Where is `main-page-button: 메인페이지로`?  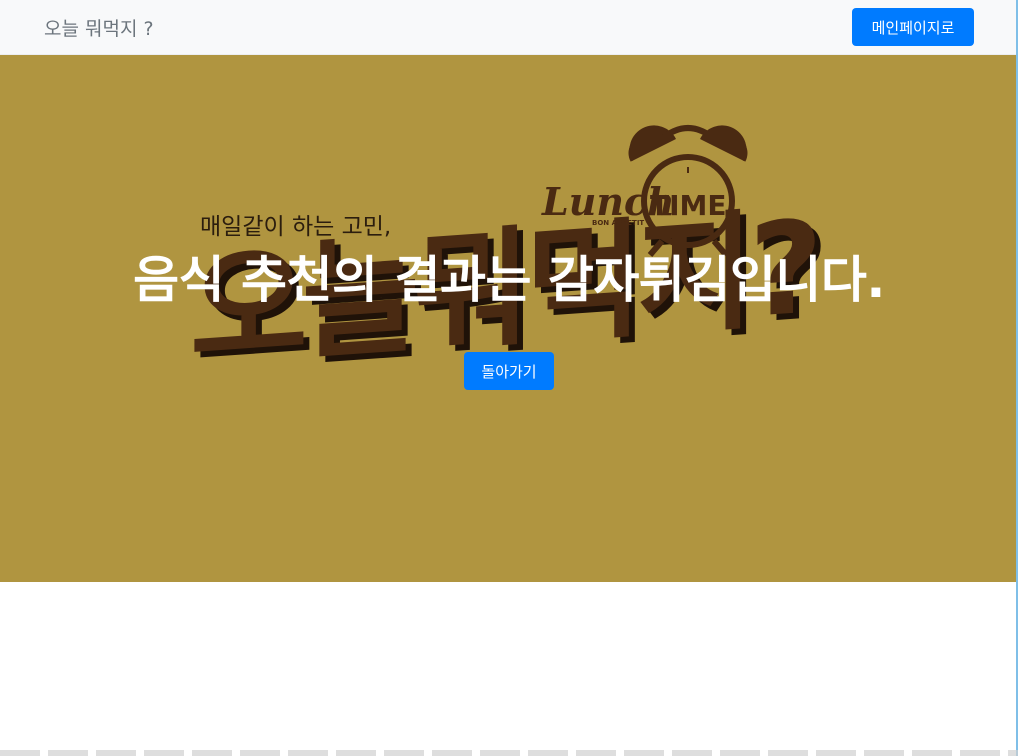
main-page-button: 메인페이지로 is located at coordinates (913, 27).